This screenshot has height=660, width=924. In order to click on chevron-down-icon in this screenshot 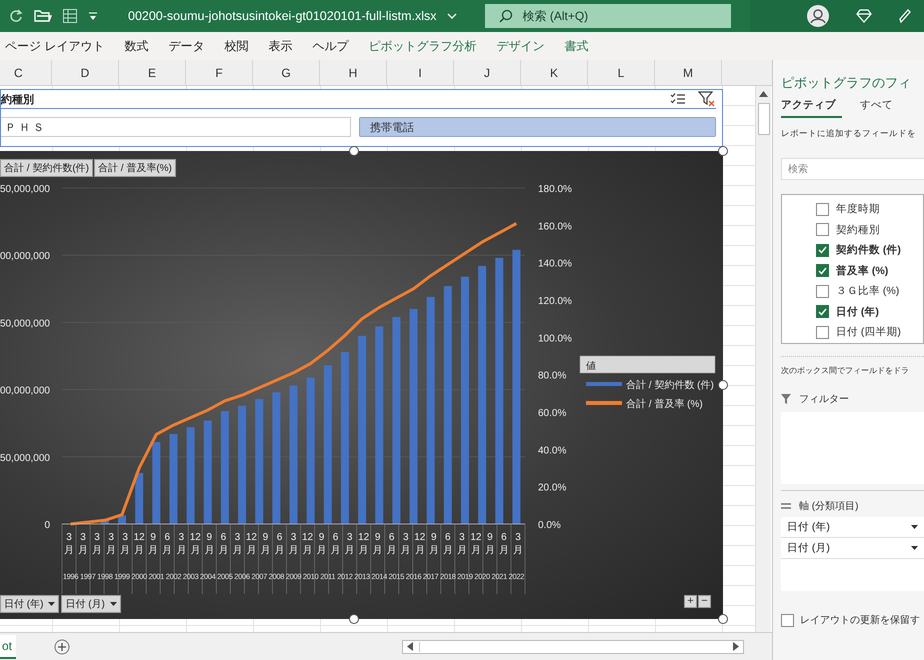, I will do `click(451, 16)`.